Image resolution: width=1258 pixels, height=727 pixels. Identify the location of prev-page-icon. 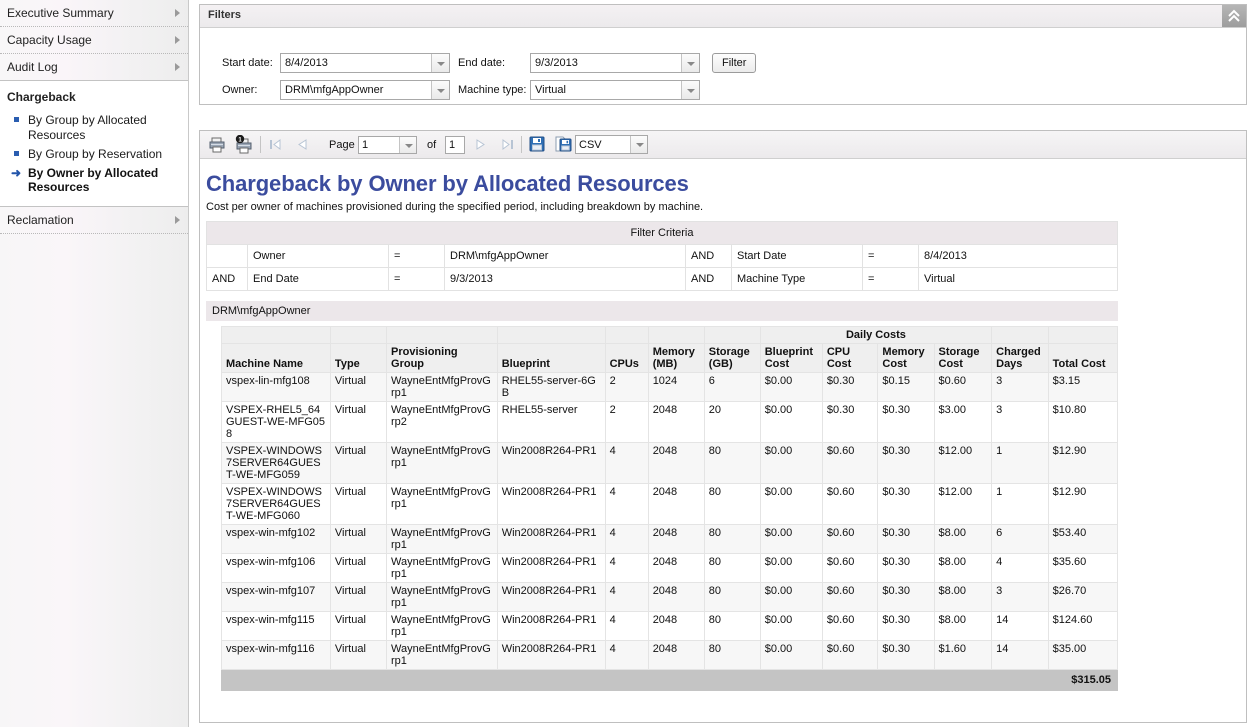
(302, 144).